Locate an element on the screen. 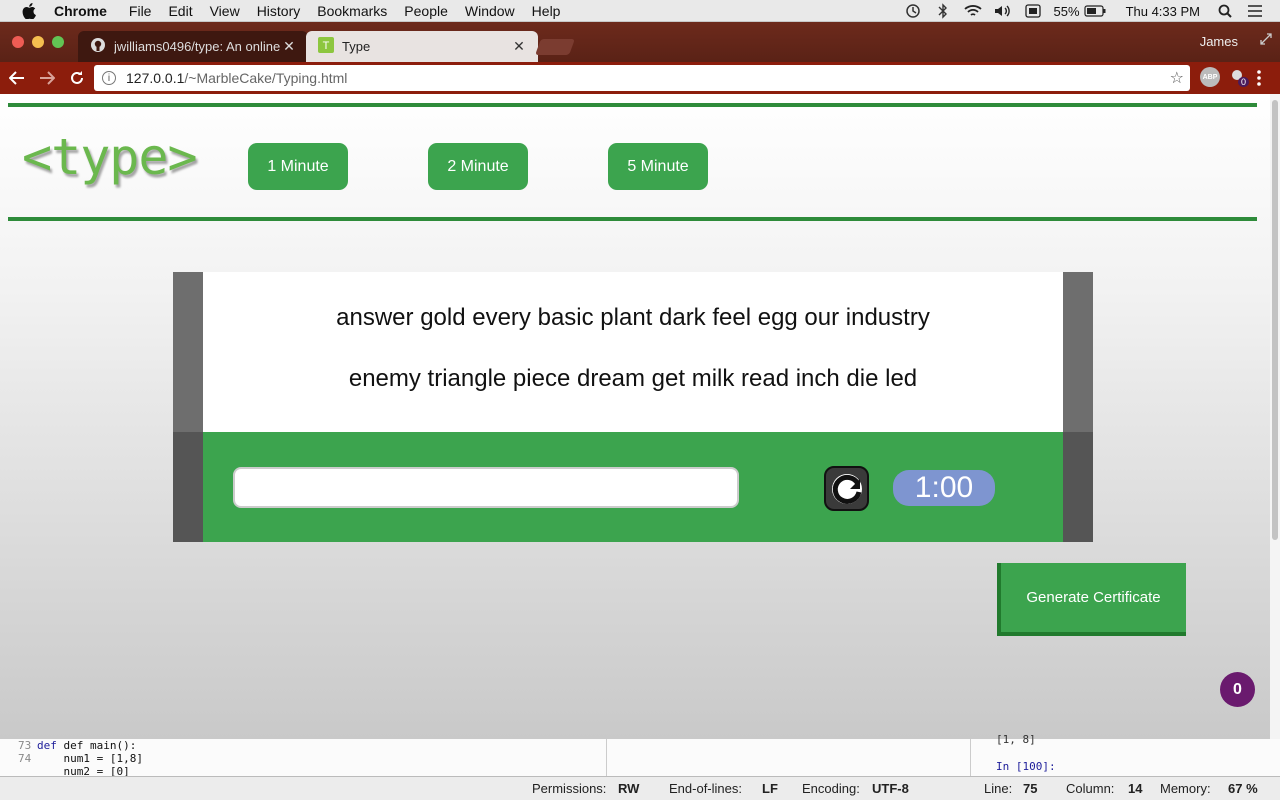 This screenshot has width=1280, height=800. battery-icon is located at coordinates (1094, 11).